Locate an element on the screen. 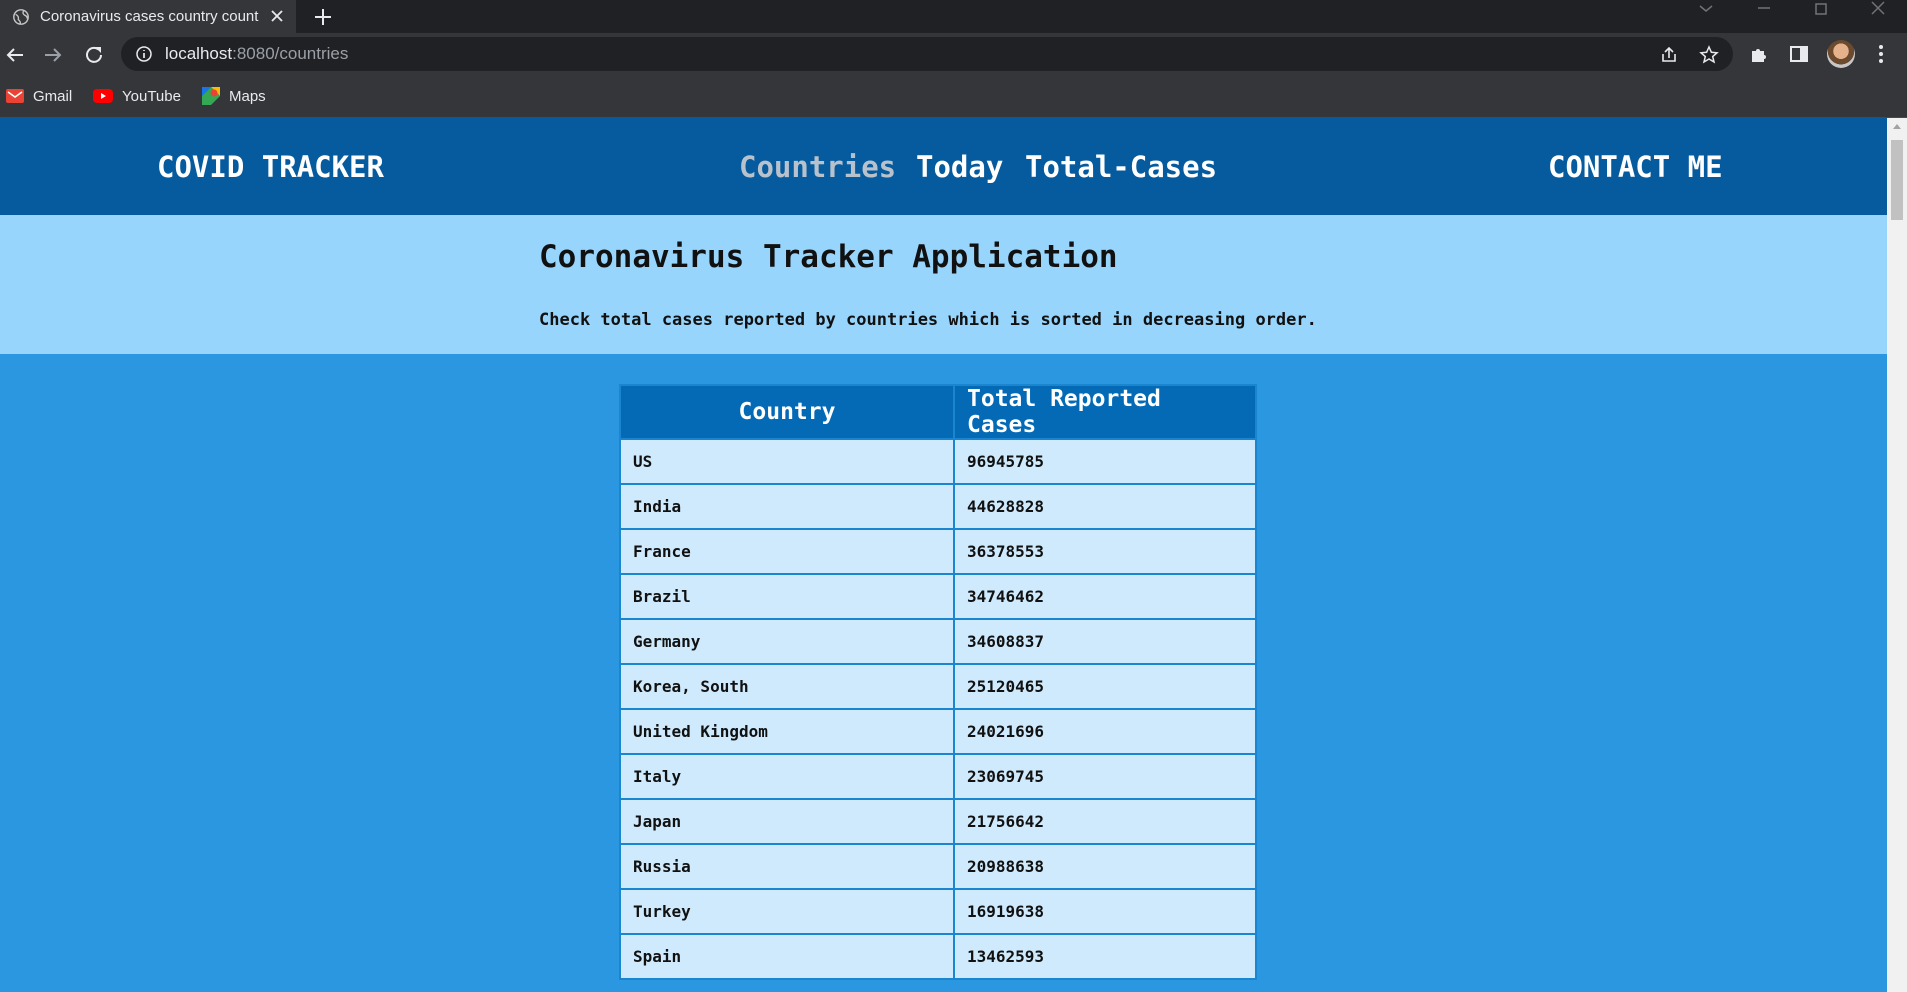 The image size is (1907, 992). side-panel-icon is located at coordinates (1799, 54).